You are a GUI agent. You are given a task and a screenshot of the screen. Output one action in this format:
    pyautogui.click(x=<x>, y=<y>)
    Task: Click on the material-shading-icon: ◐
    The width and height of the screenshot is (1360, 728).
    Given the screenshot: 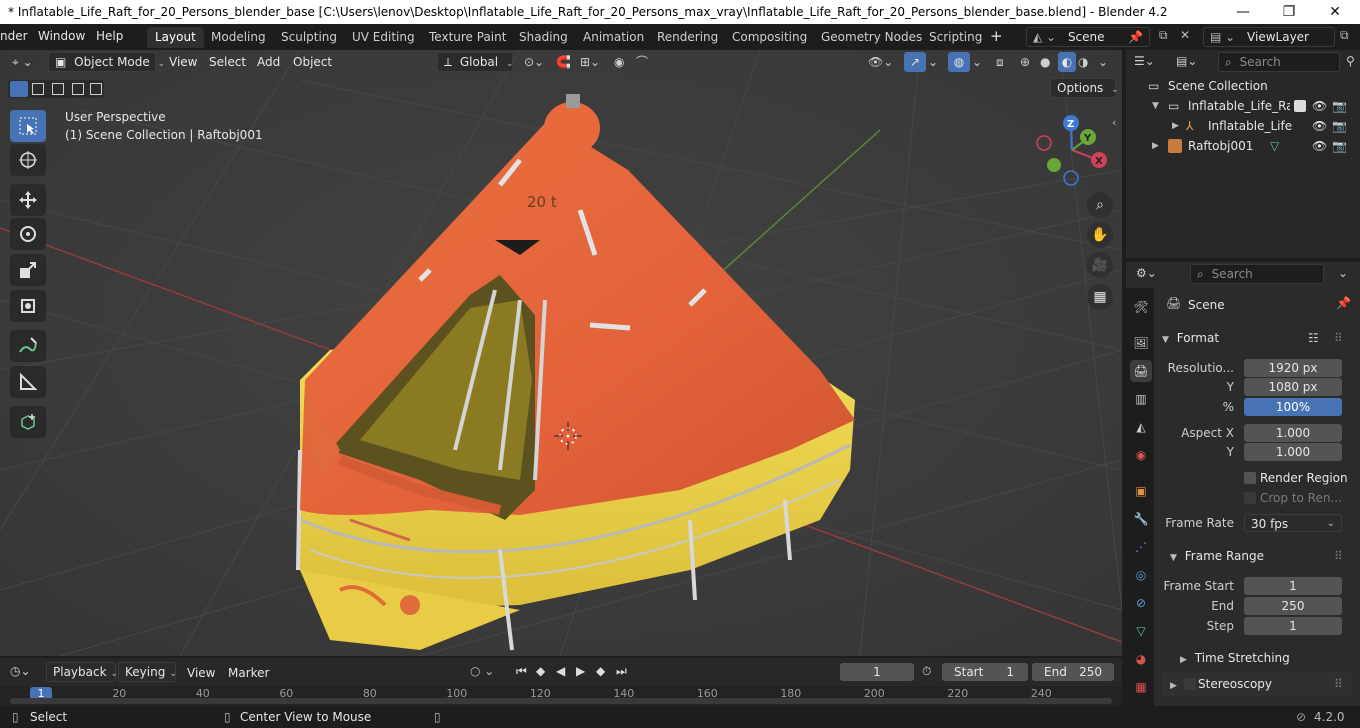 What is the action you would take?
    pyautogui.click(x=1067, y=62)
    